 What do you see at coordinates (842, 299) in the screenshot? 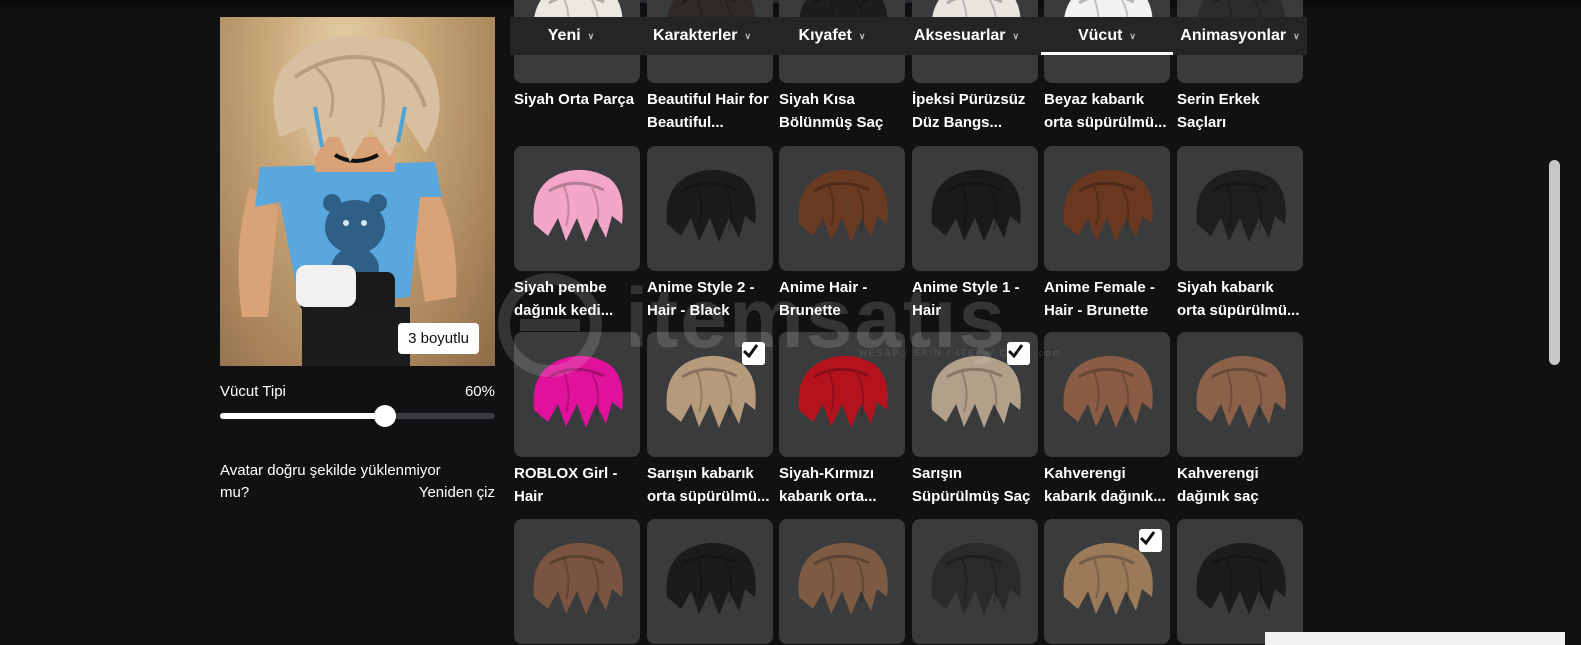
I see `item-name: Anime Hair - Brunette` at bounding box center [842, 299].